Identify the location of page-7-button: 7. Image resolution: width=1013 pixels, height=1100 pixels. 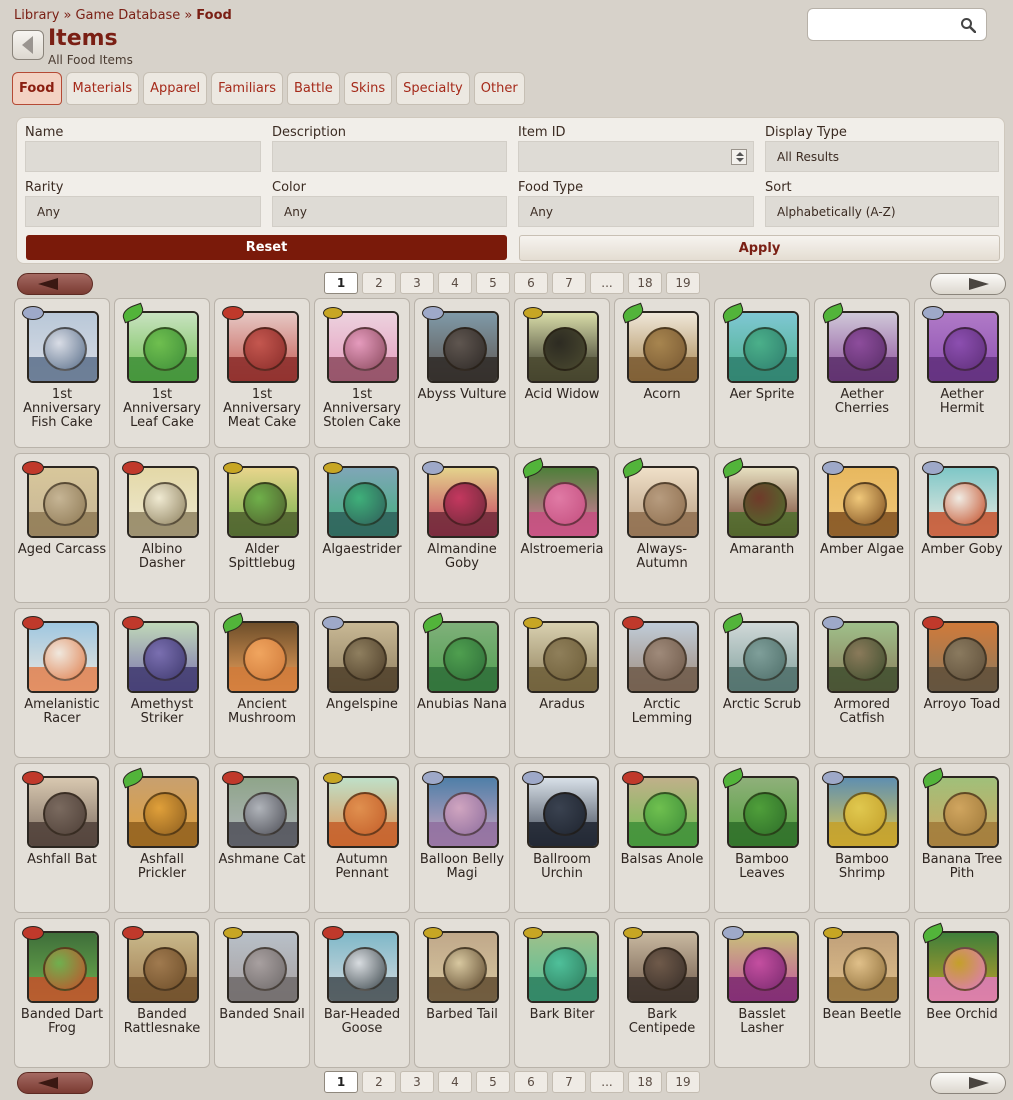
(569, 283).